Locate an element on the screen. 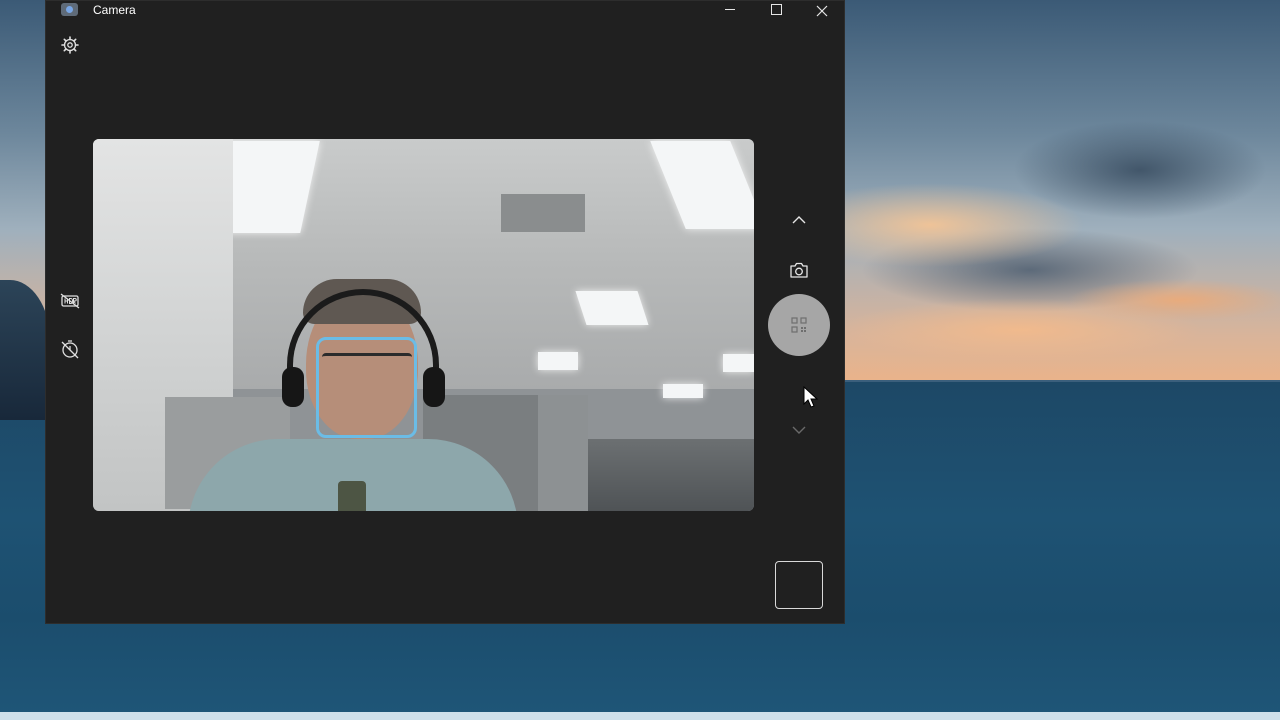 The width and height of the screenshot is (1280, 720). chevron-down-icon is located at coordinates (799, 430).